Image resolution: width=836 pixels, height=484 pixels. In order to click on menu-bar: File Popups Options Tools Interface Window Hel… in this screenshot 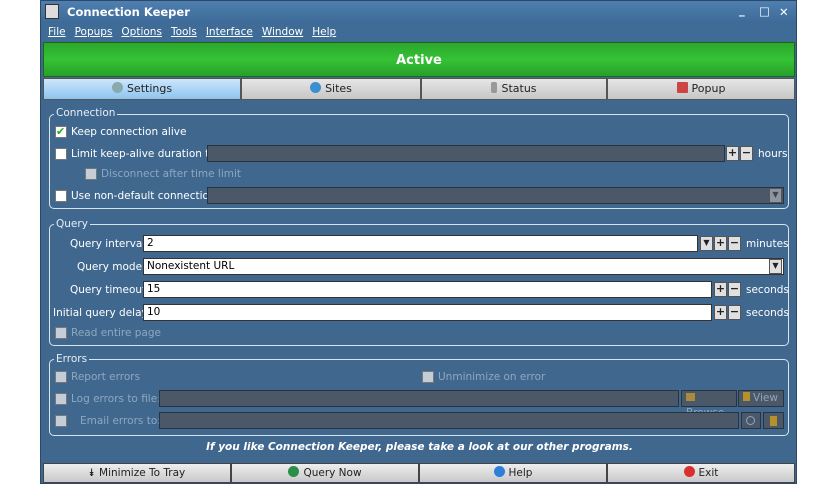, I will do `click(418, 32)`.